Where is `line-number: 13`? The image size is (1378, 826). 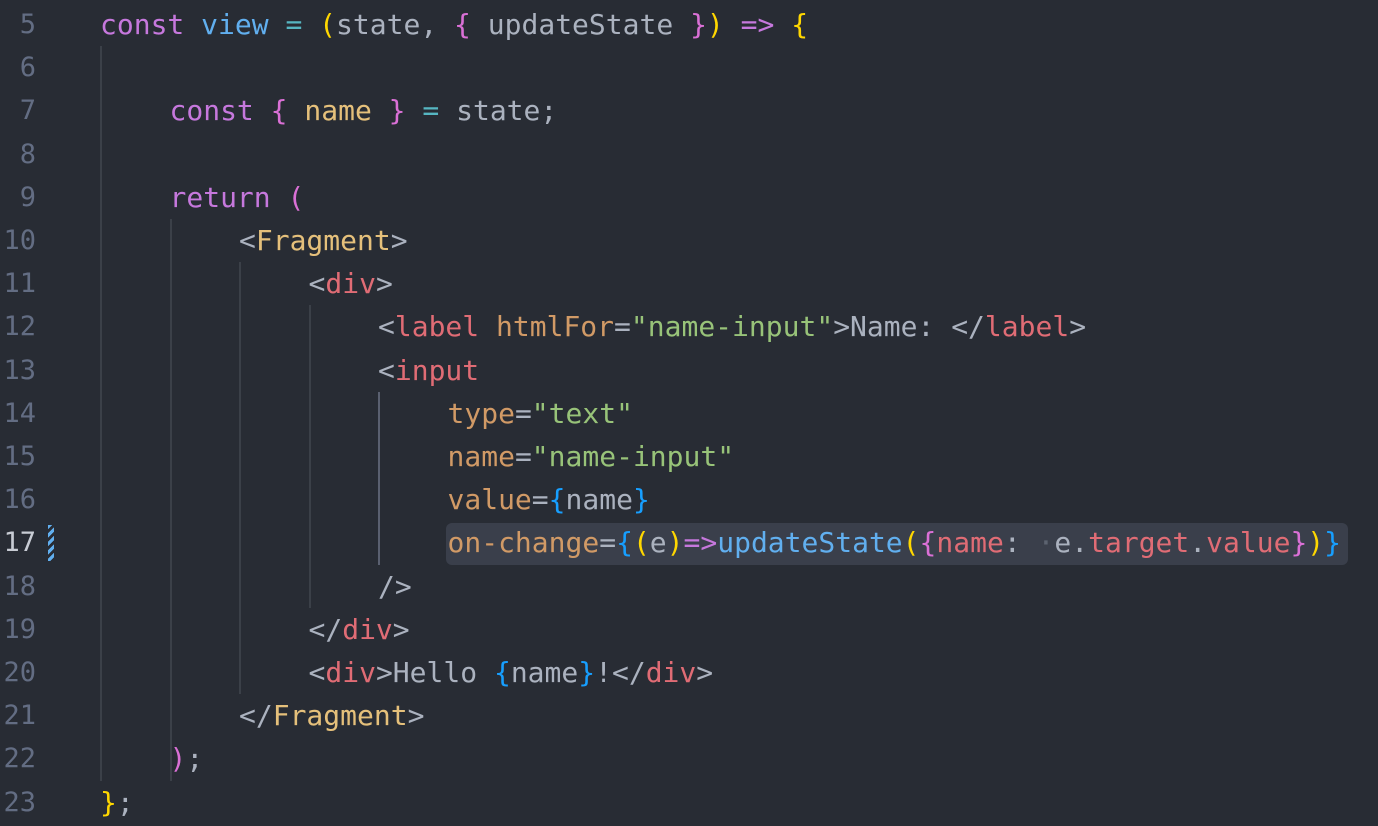
line-number: 13 is located at coordinates (19, 370).